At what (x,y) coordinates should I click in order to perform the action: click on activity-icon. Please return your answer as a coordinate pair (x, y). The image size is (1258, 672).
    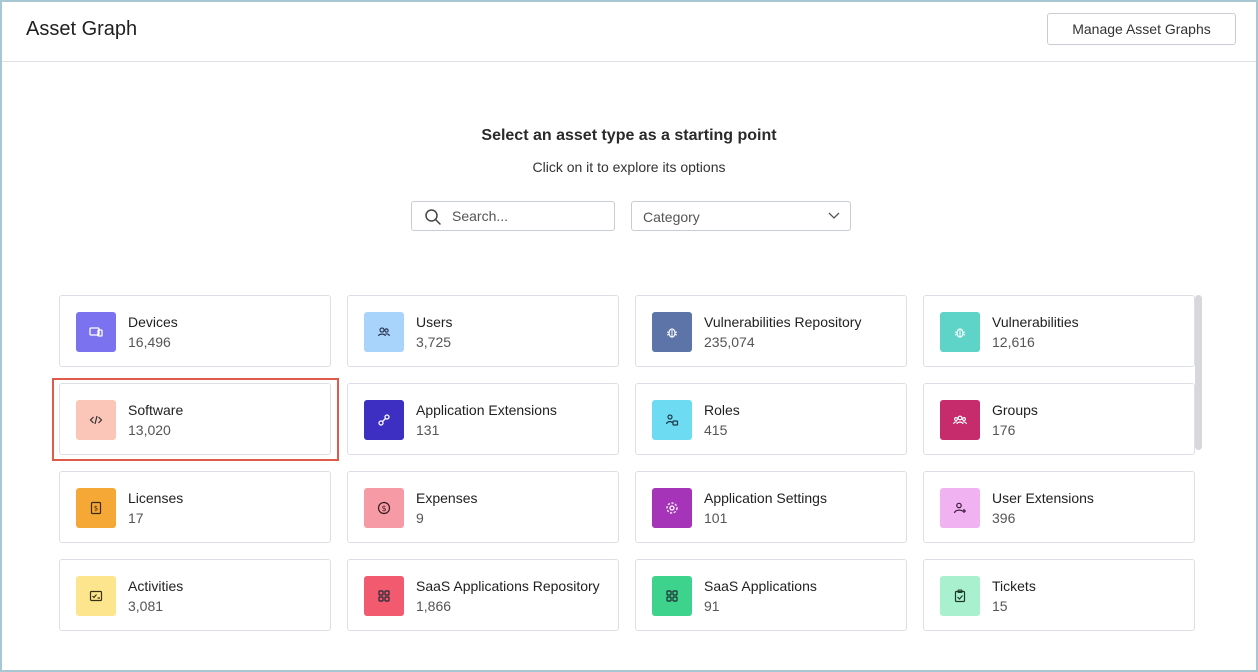
    Looking at the image, I should click on (96, 596).